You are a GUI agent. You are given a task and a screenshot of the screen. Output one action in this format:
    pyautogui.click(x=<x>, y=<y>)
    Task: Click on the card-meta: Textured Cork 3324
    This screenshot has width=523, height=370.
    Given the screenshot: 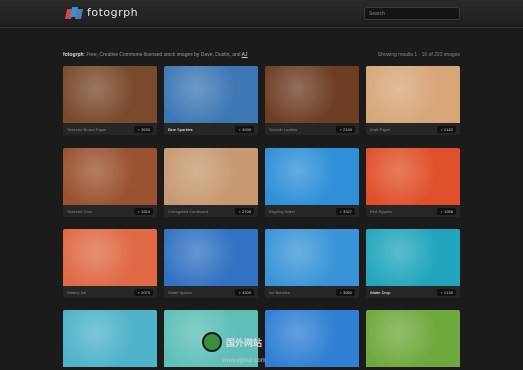 What is the action you would take?
    pyautogui.click(x=110, y=211)
    